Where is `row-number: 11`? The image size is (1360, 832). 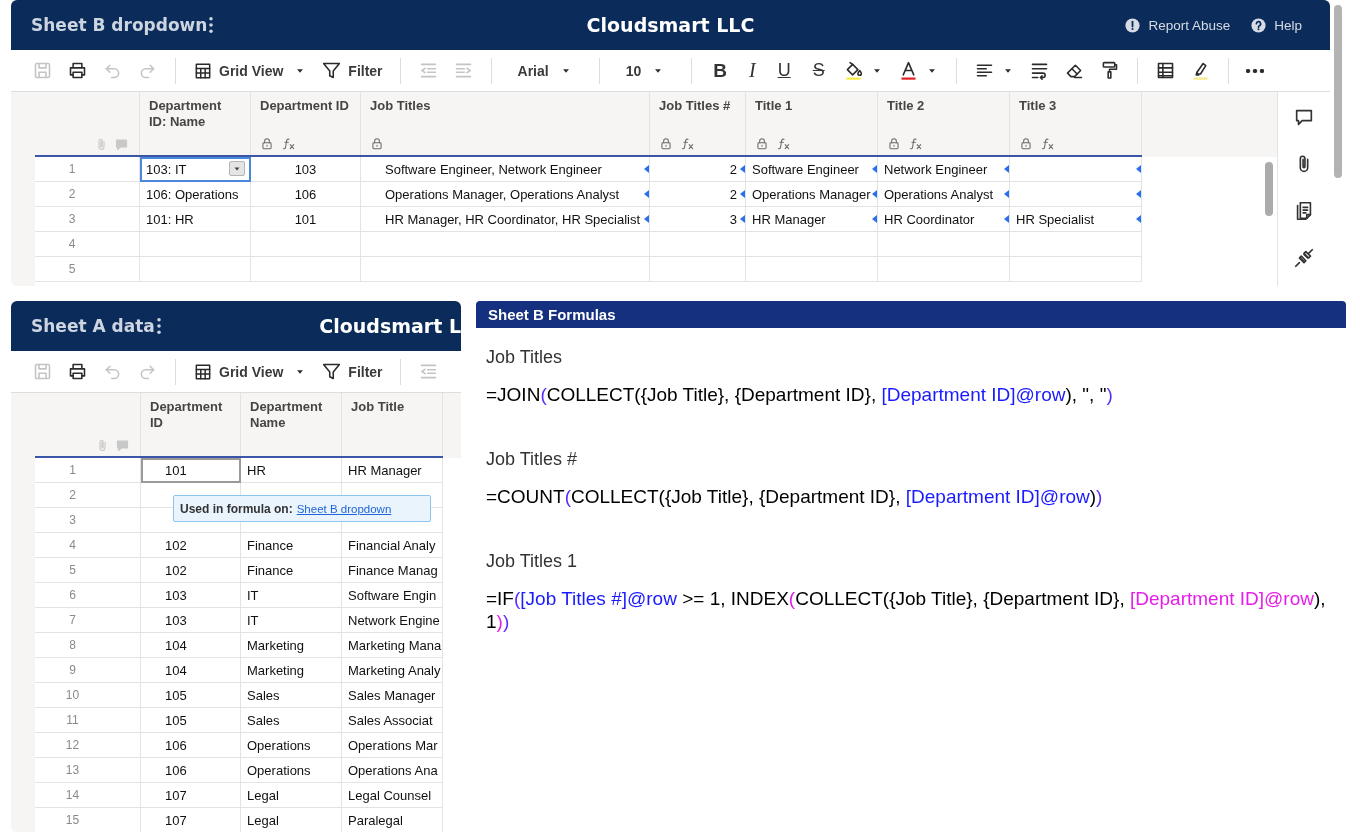
row-number: 11 is located at coordinates (88, 720).